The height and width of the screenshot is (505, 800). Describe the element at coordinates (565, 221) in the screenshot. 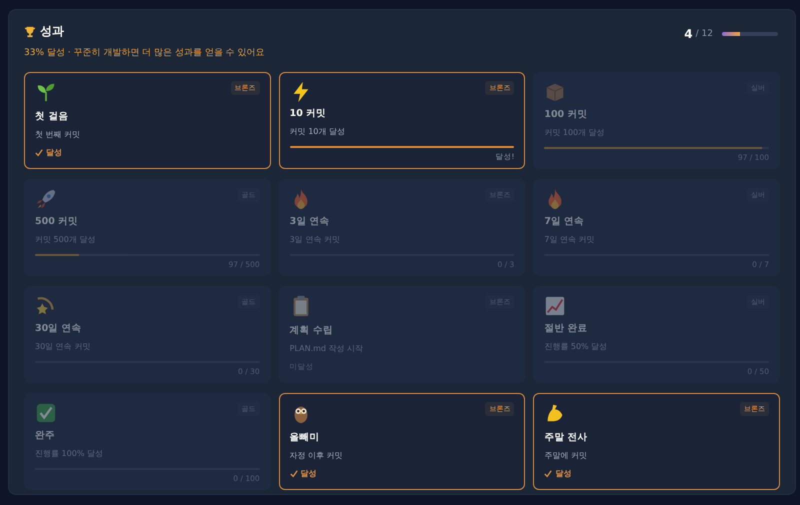

I see `achievement-title: 7일 연속` at that location.